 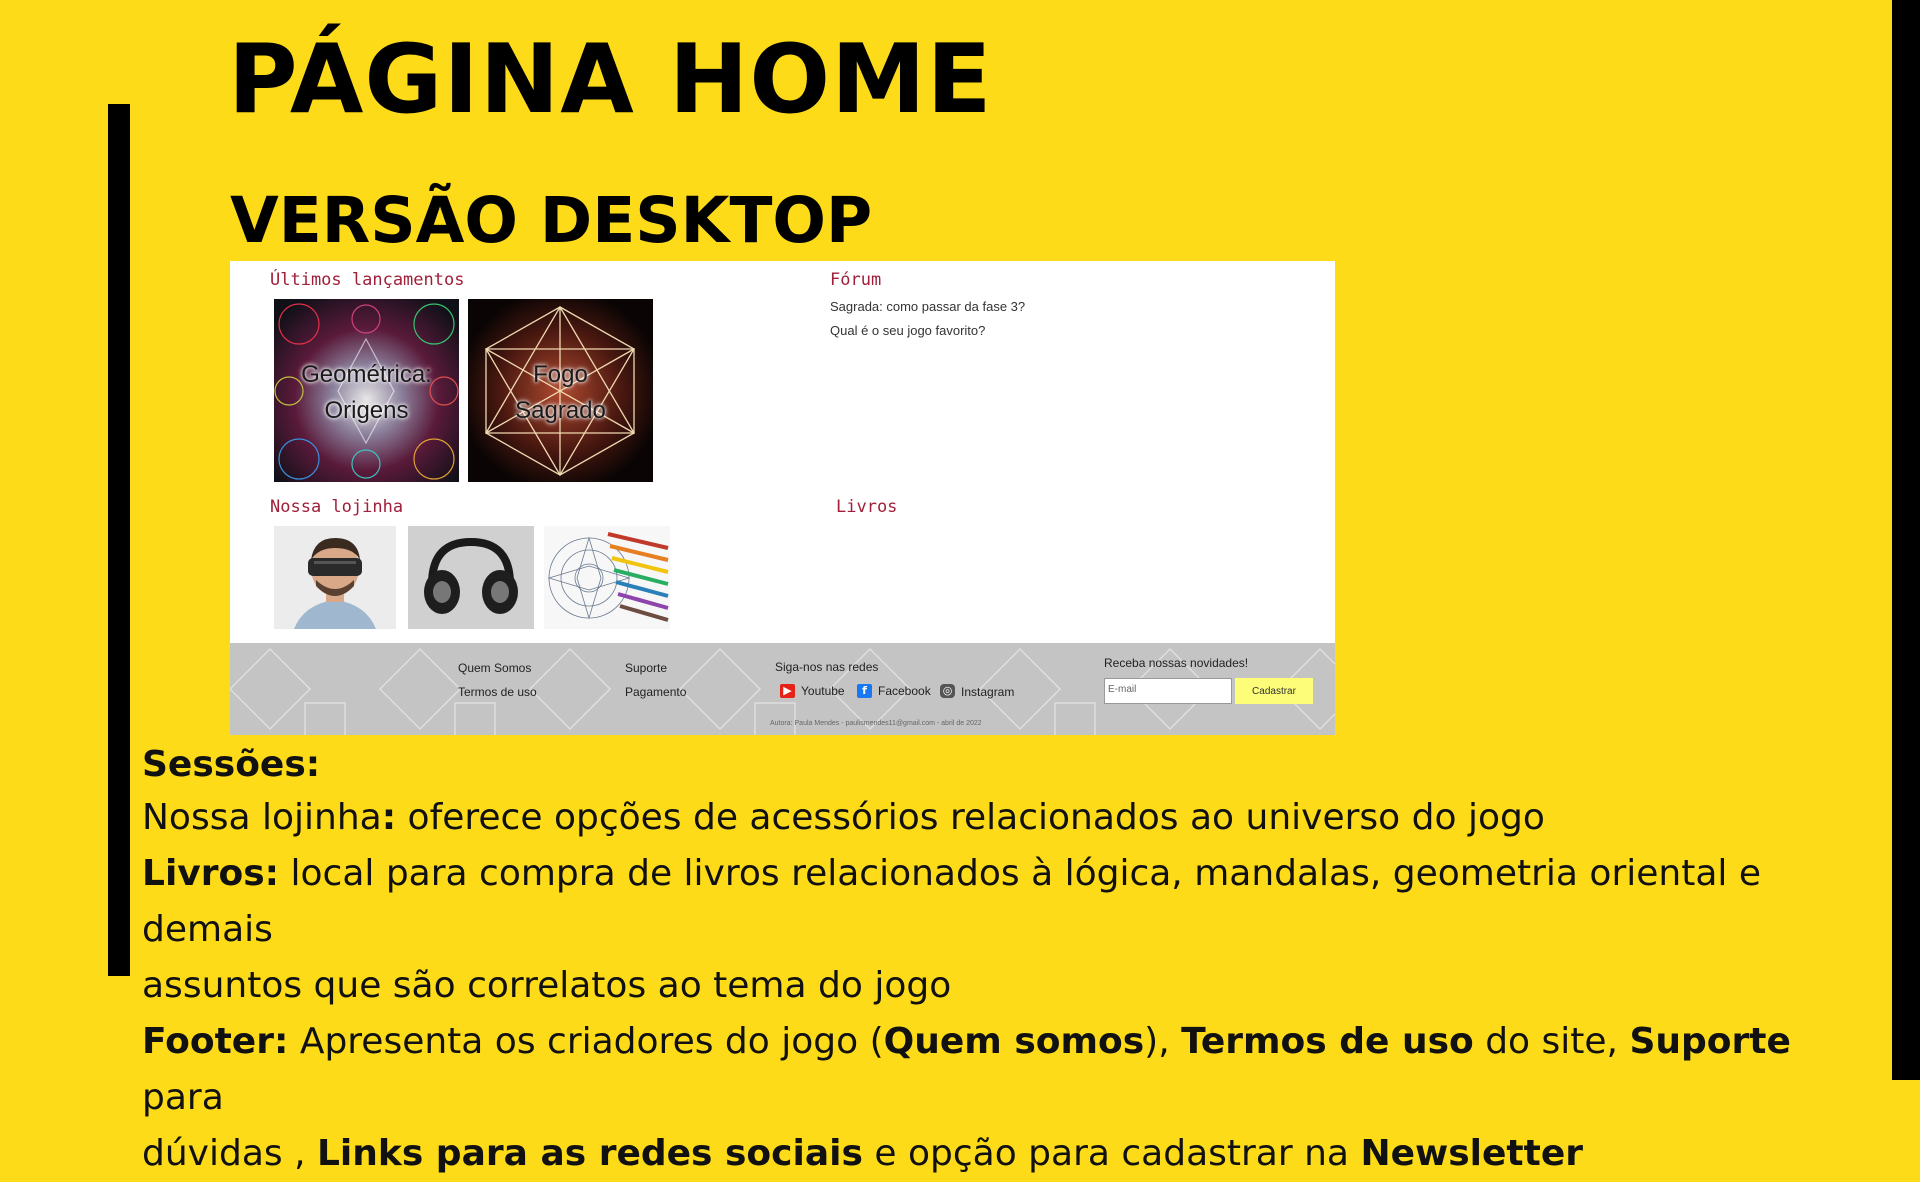 I want to click on game-name-line1: Fogo, so click(x=560, y=374).